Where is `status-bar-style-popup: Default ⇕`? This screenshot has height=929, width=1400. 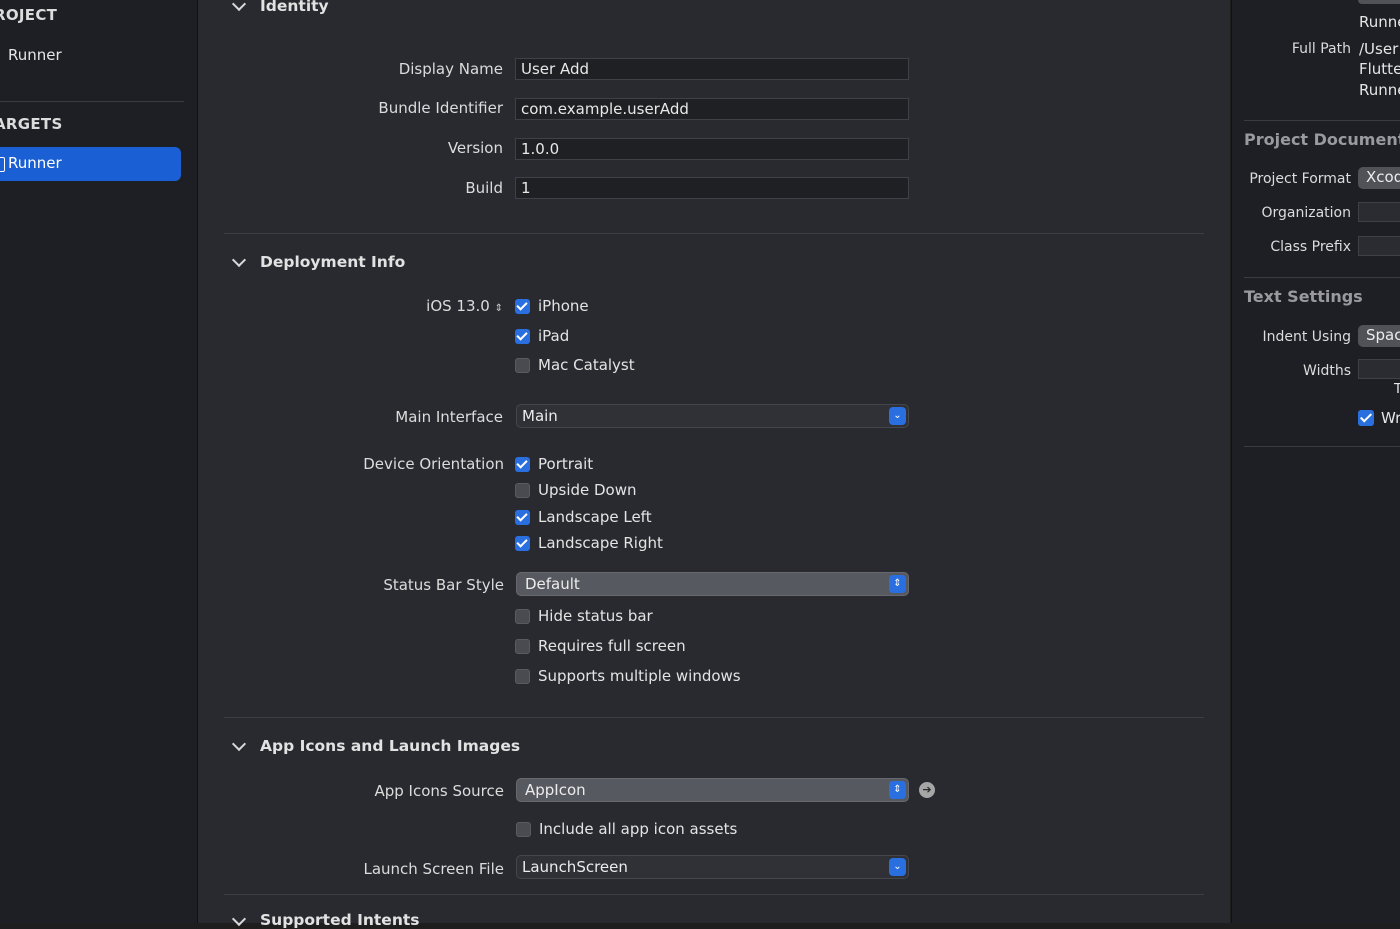
status-bar-style-popup: Default ⇕ is located at coordinates (712, 584).